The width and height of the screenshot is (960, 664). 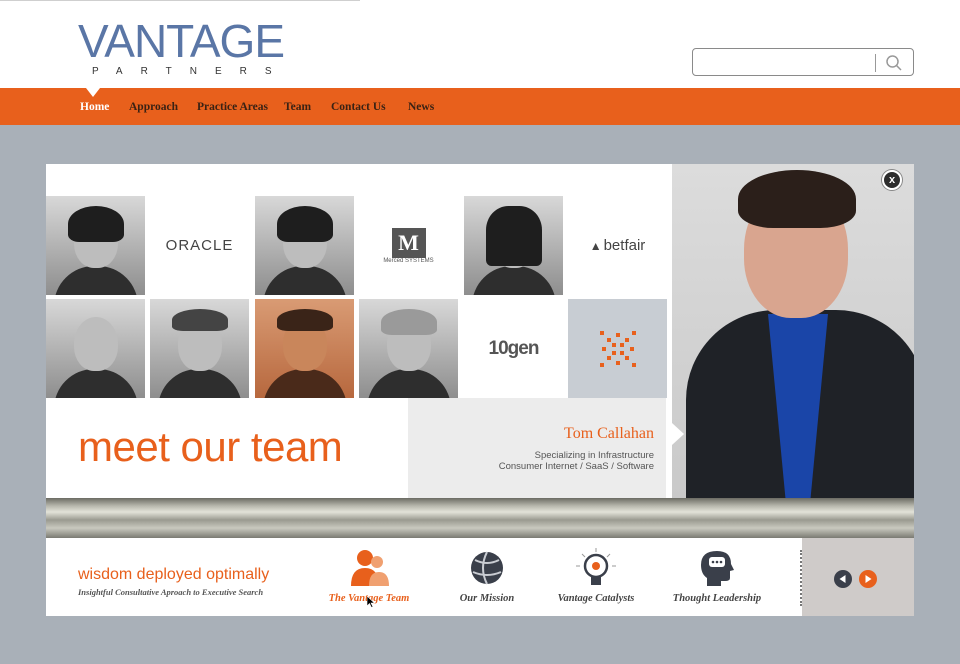 I want to click on search-input, so click(x=784, y=62).